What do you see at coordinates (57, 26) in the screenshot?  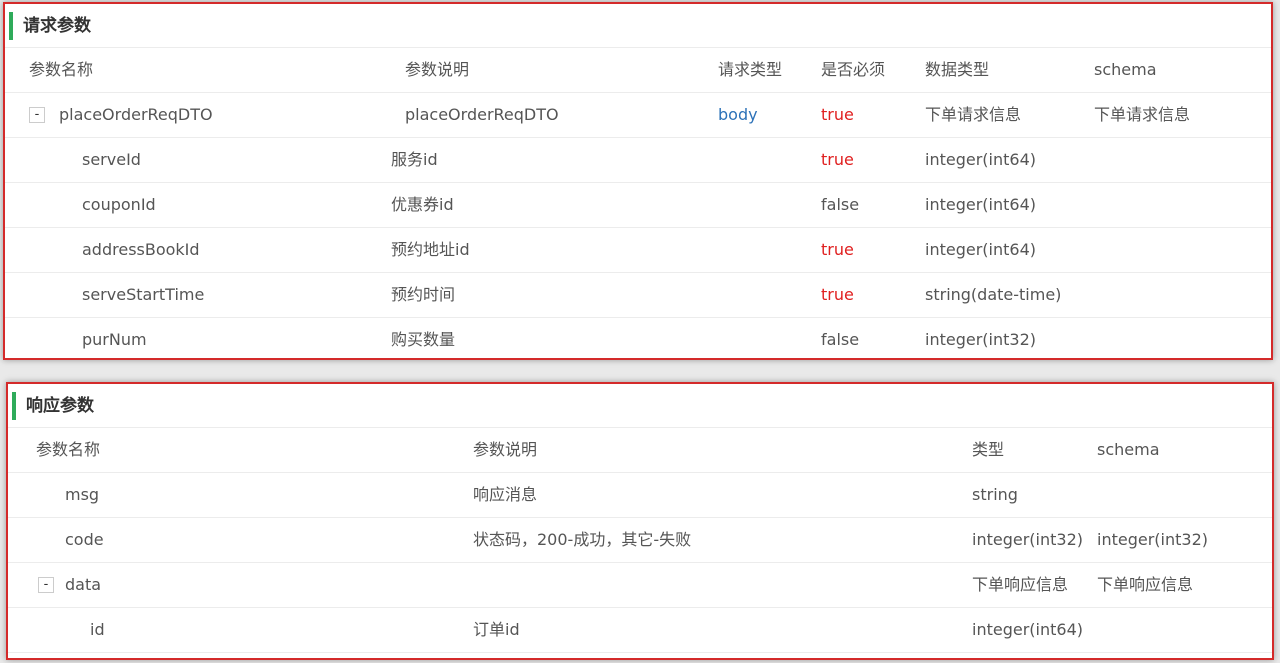 I see `request-params-title-text: 请求参数` at bounding box center [57, 26].